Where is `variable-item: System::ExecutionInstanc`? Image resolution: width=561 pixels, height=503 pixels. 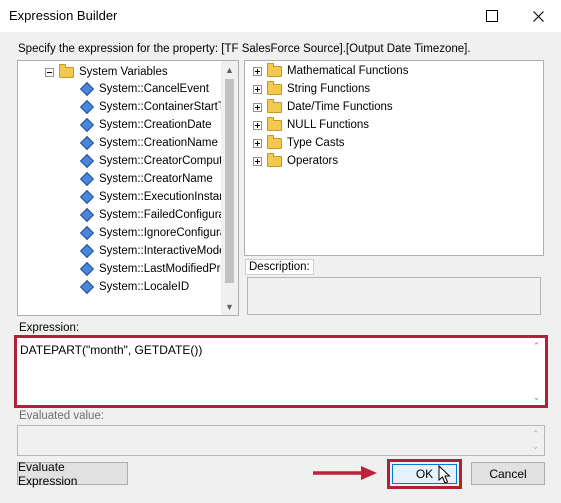
variable-item: System::ExecutionInstanc is located at coordinates (155, 197).